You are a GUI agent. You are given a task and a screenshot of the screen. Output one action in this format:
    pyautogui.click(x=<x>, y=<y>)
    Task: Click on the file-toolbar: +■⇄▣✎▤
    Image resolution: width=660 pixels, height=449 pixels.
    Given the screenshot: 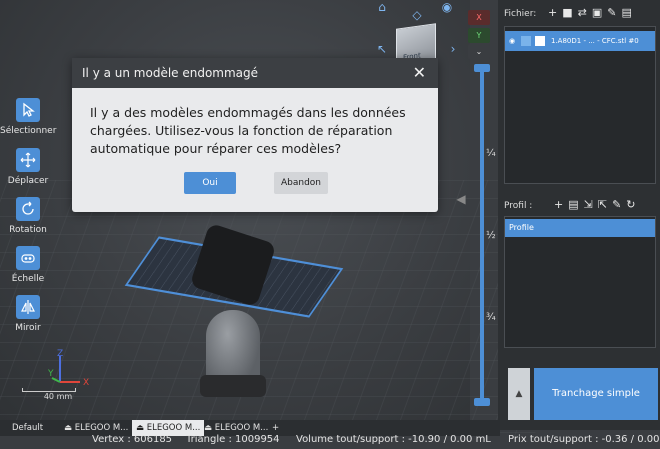 What is the action you would take?
    pyautogui.click(x=592, y=12)
    